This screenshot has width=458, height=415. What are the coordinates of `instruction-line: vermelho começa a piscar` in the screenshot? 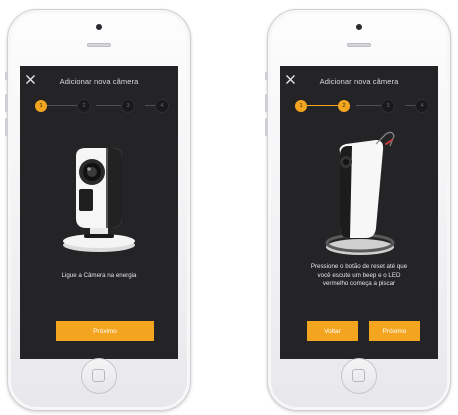 It's located at (359, 284).